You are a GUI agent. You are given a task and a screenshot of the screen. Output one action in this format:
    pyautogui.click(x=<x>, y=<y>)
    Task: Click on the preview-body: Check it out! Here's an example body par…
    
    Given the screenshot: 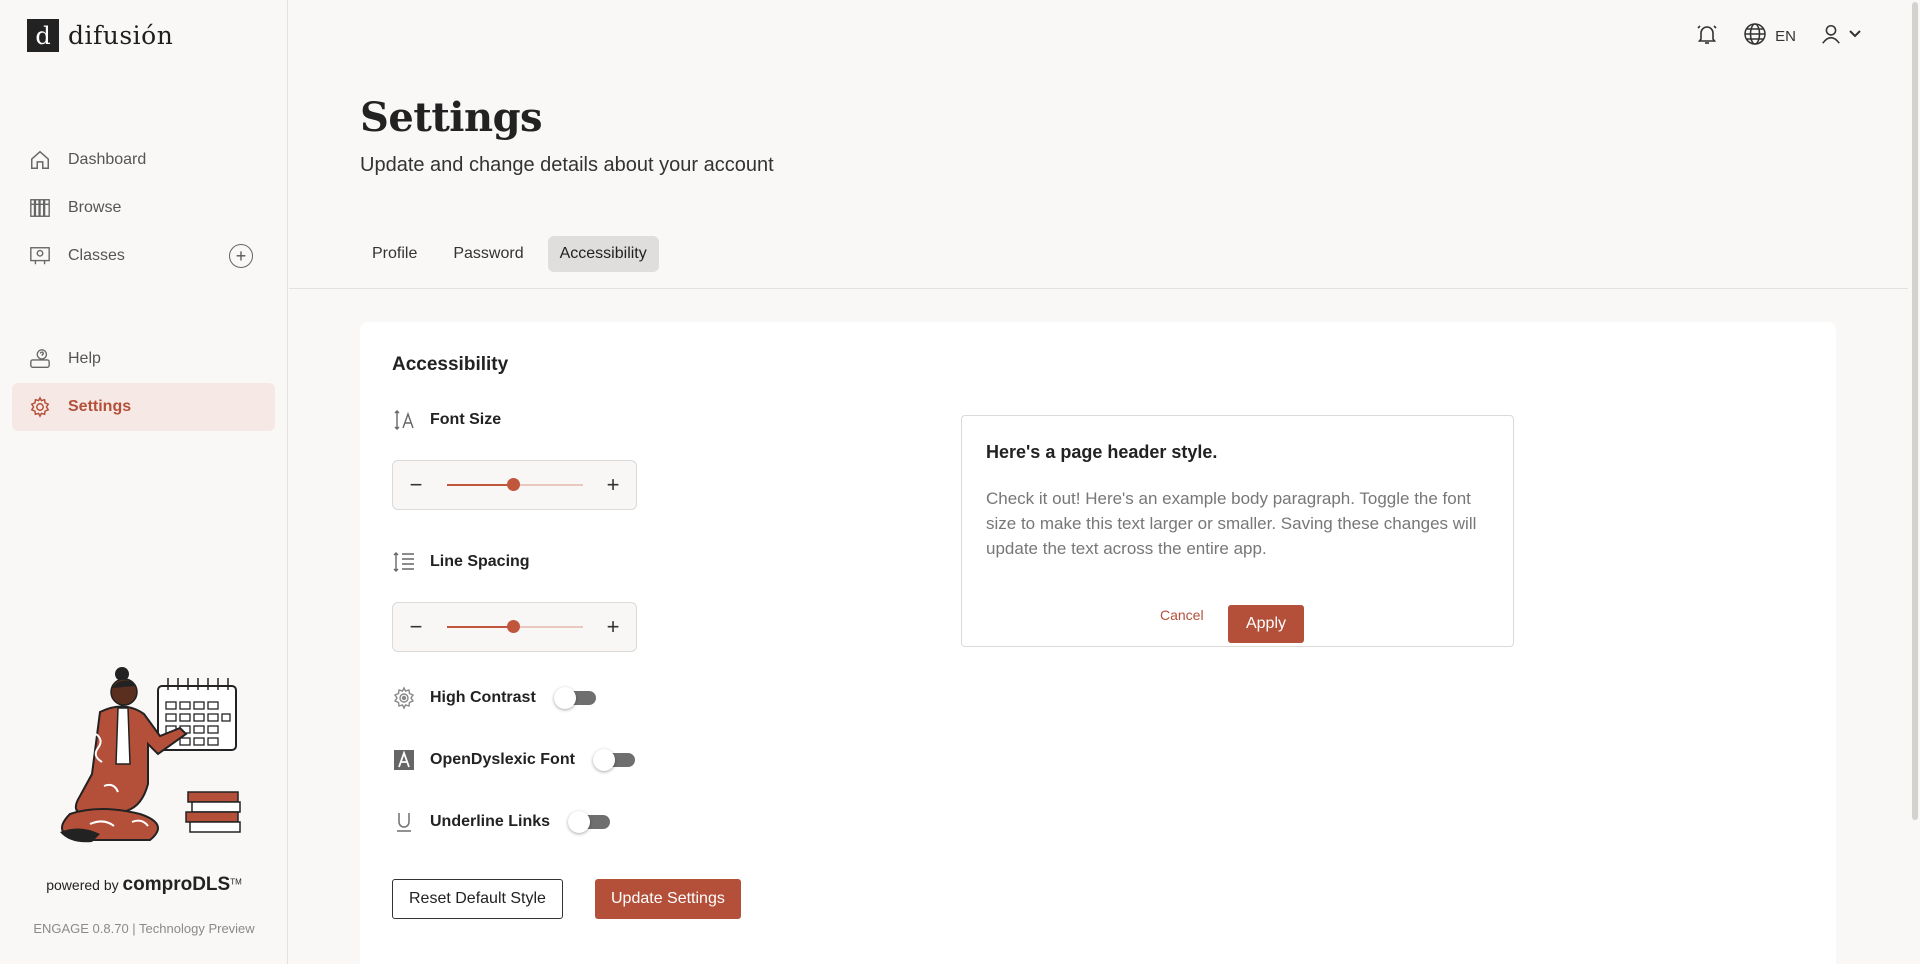 What is the action you would take?
    pyautogui.click(x=1231, y=523)
    